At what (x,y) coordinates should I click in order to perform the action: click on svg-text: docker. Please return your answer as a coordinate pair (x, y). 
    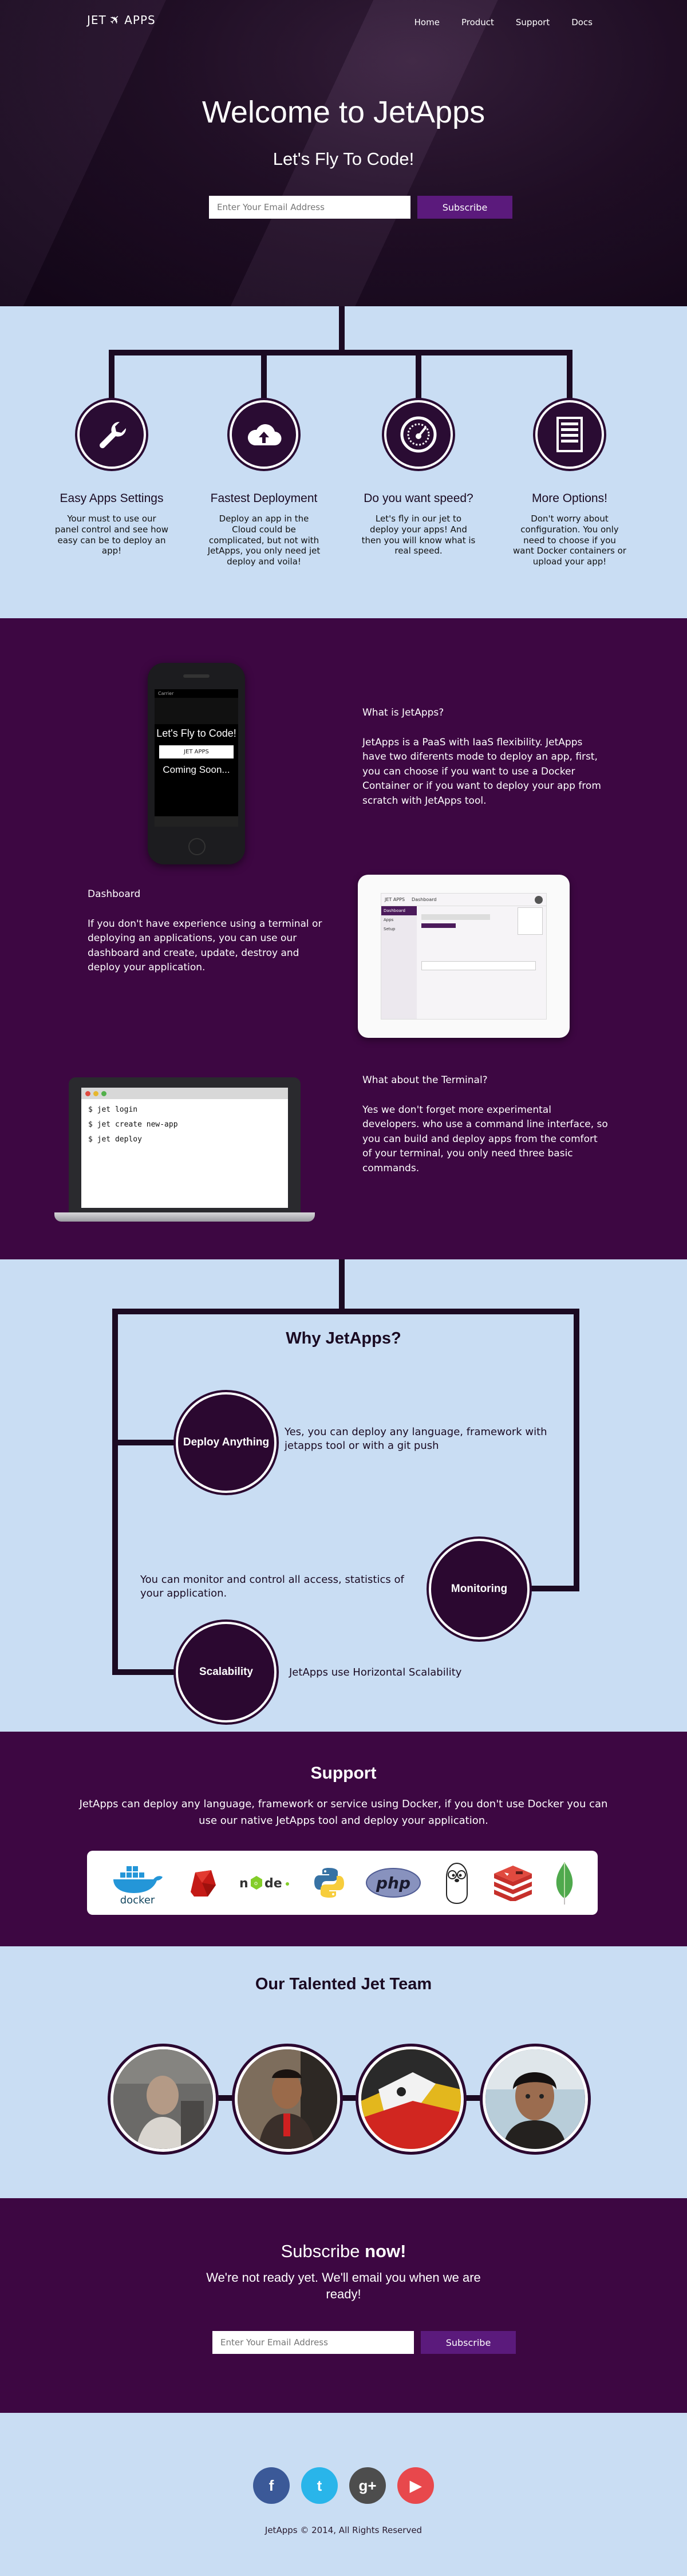
    Looking at the image, I should click on (137, 1900).